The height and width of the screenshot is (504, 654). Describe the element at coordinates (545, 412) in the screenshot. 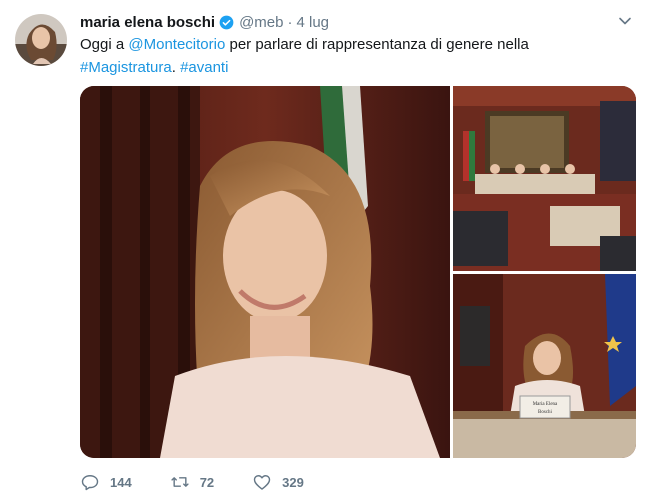

I see `nameplate-line2: Boschi` at that location.